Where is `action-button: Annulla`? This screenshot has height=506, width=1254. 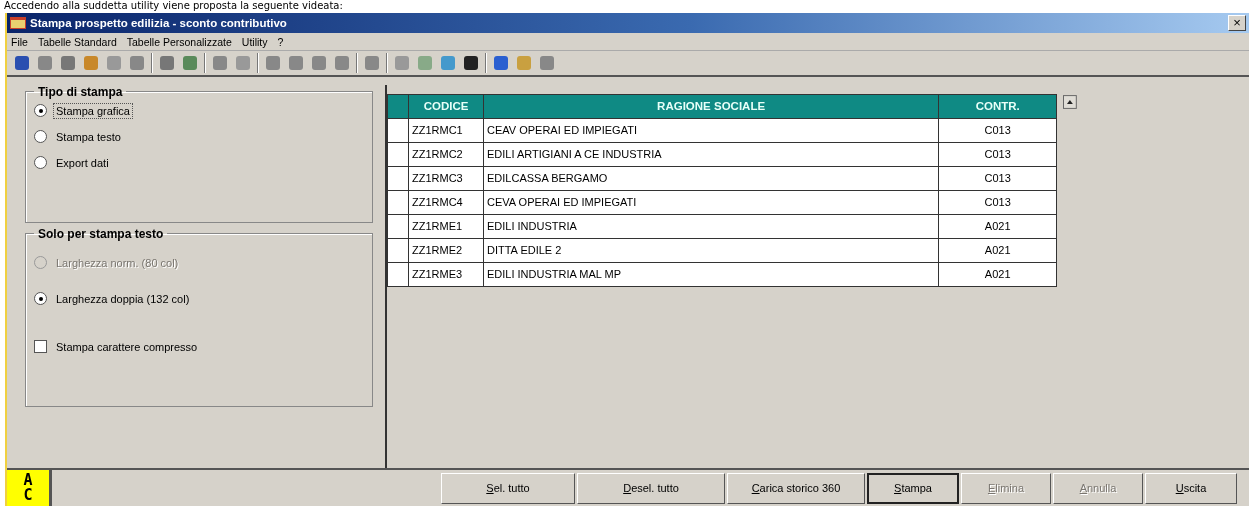
action-button: Annulla is located at coordinates (1098, 488).